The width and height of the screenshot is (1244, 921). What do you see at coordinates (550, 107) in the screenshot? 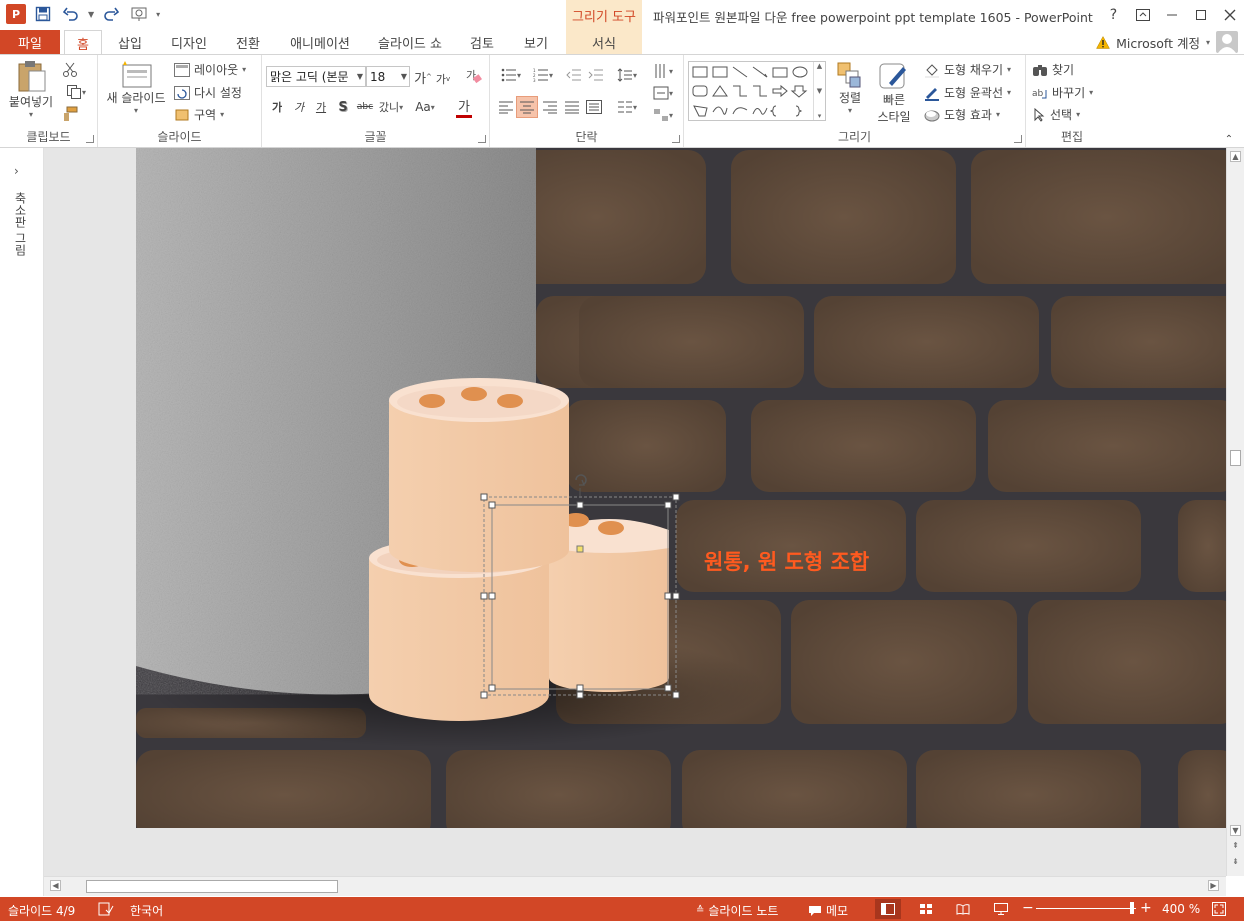
I see `align-right-icon` at bounding box center [550, 107].